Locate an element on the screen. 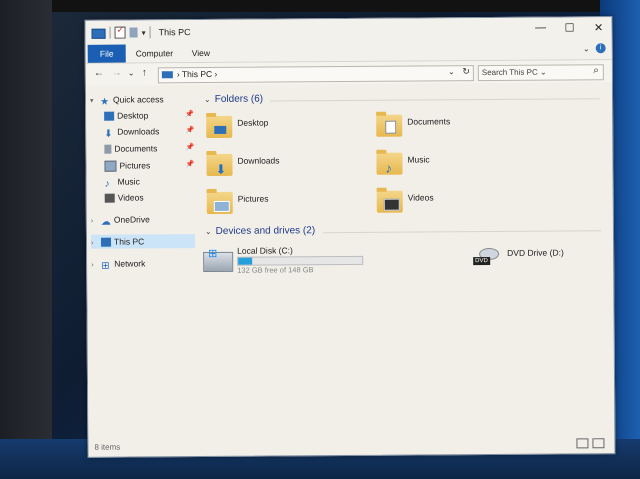 This screenshot has width=640, height=479. folders-section-title: Folders (6) is located at coordinates (239, 99).